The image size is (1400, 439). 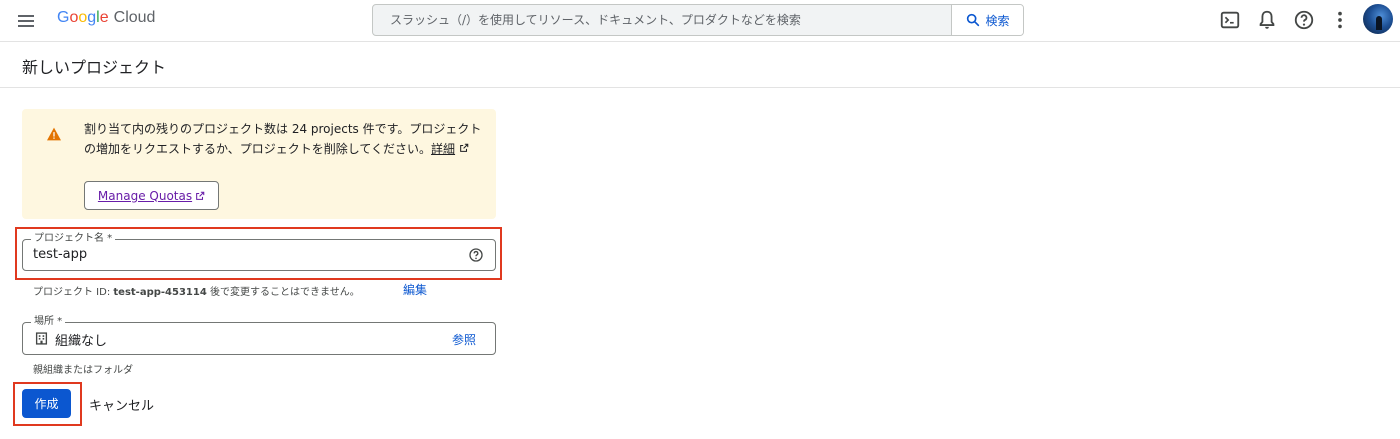 What do you see at coordinates (1230, 20) in the screenshot?
I see `cloud-shell-icon` at bounding box center [1230, 20].